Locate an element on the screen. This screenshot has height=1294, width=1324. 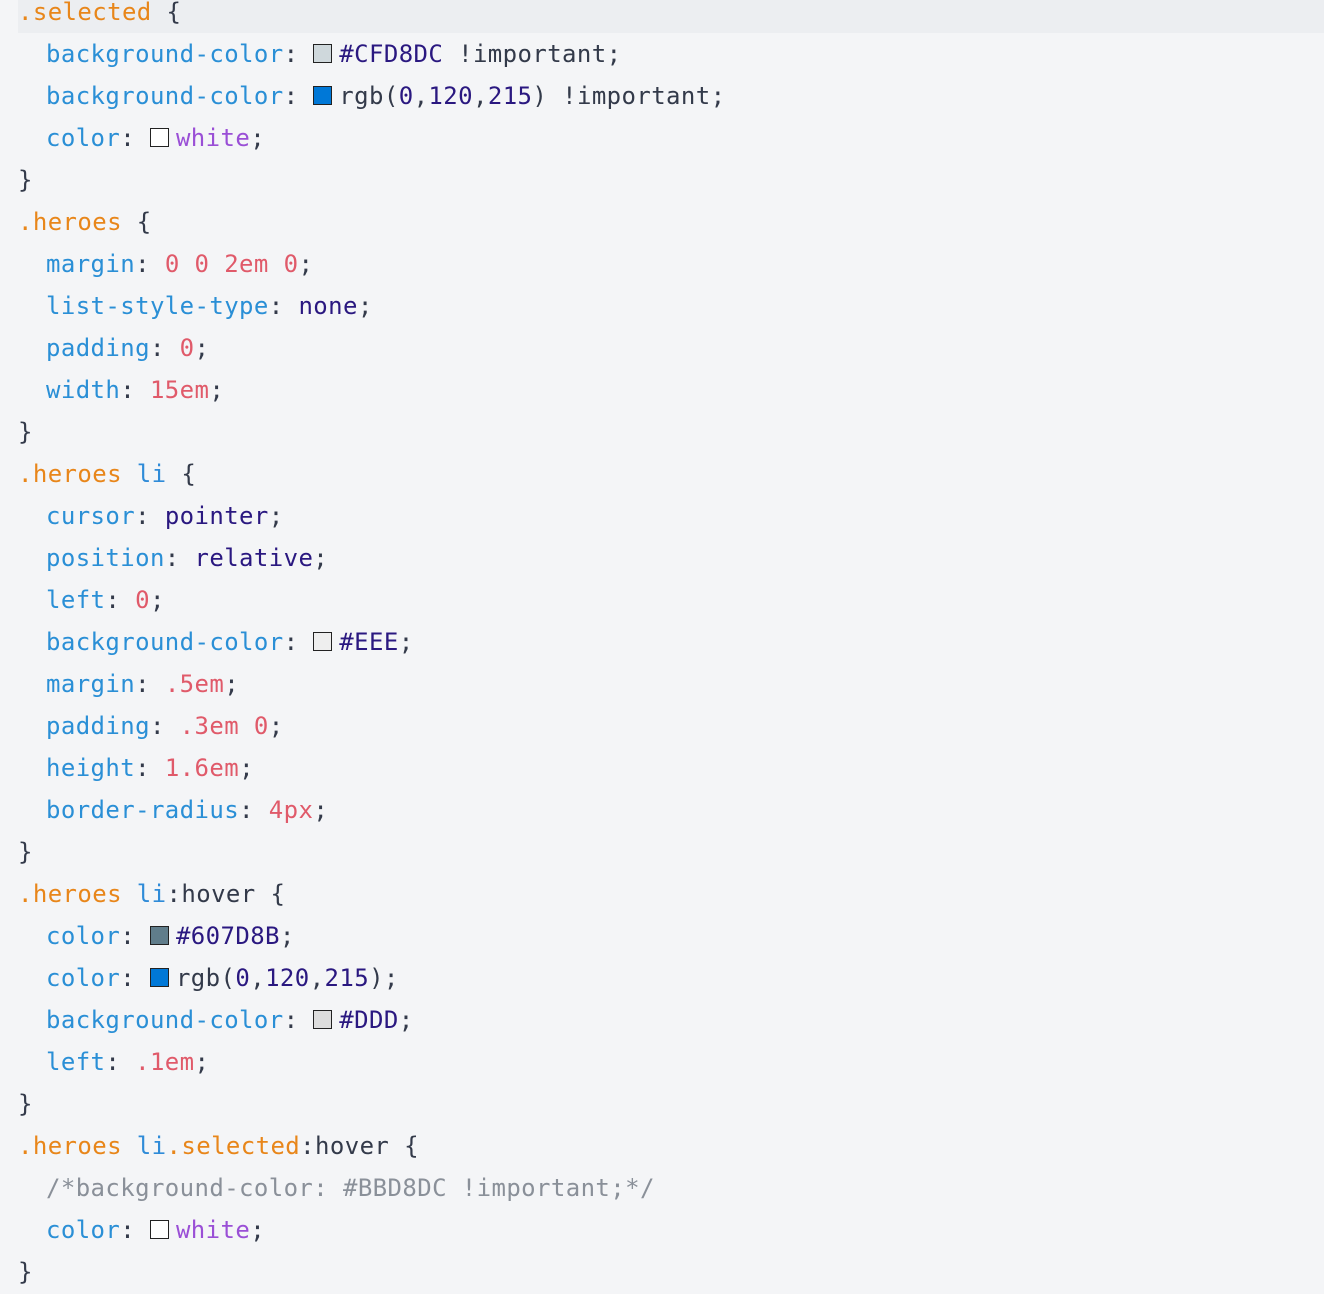
declaration: margin: .5em; is located at coordinates (128, 684).